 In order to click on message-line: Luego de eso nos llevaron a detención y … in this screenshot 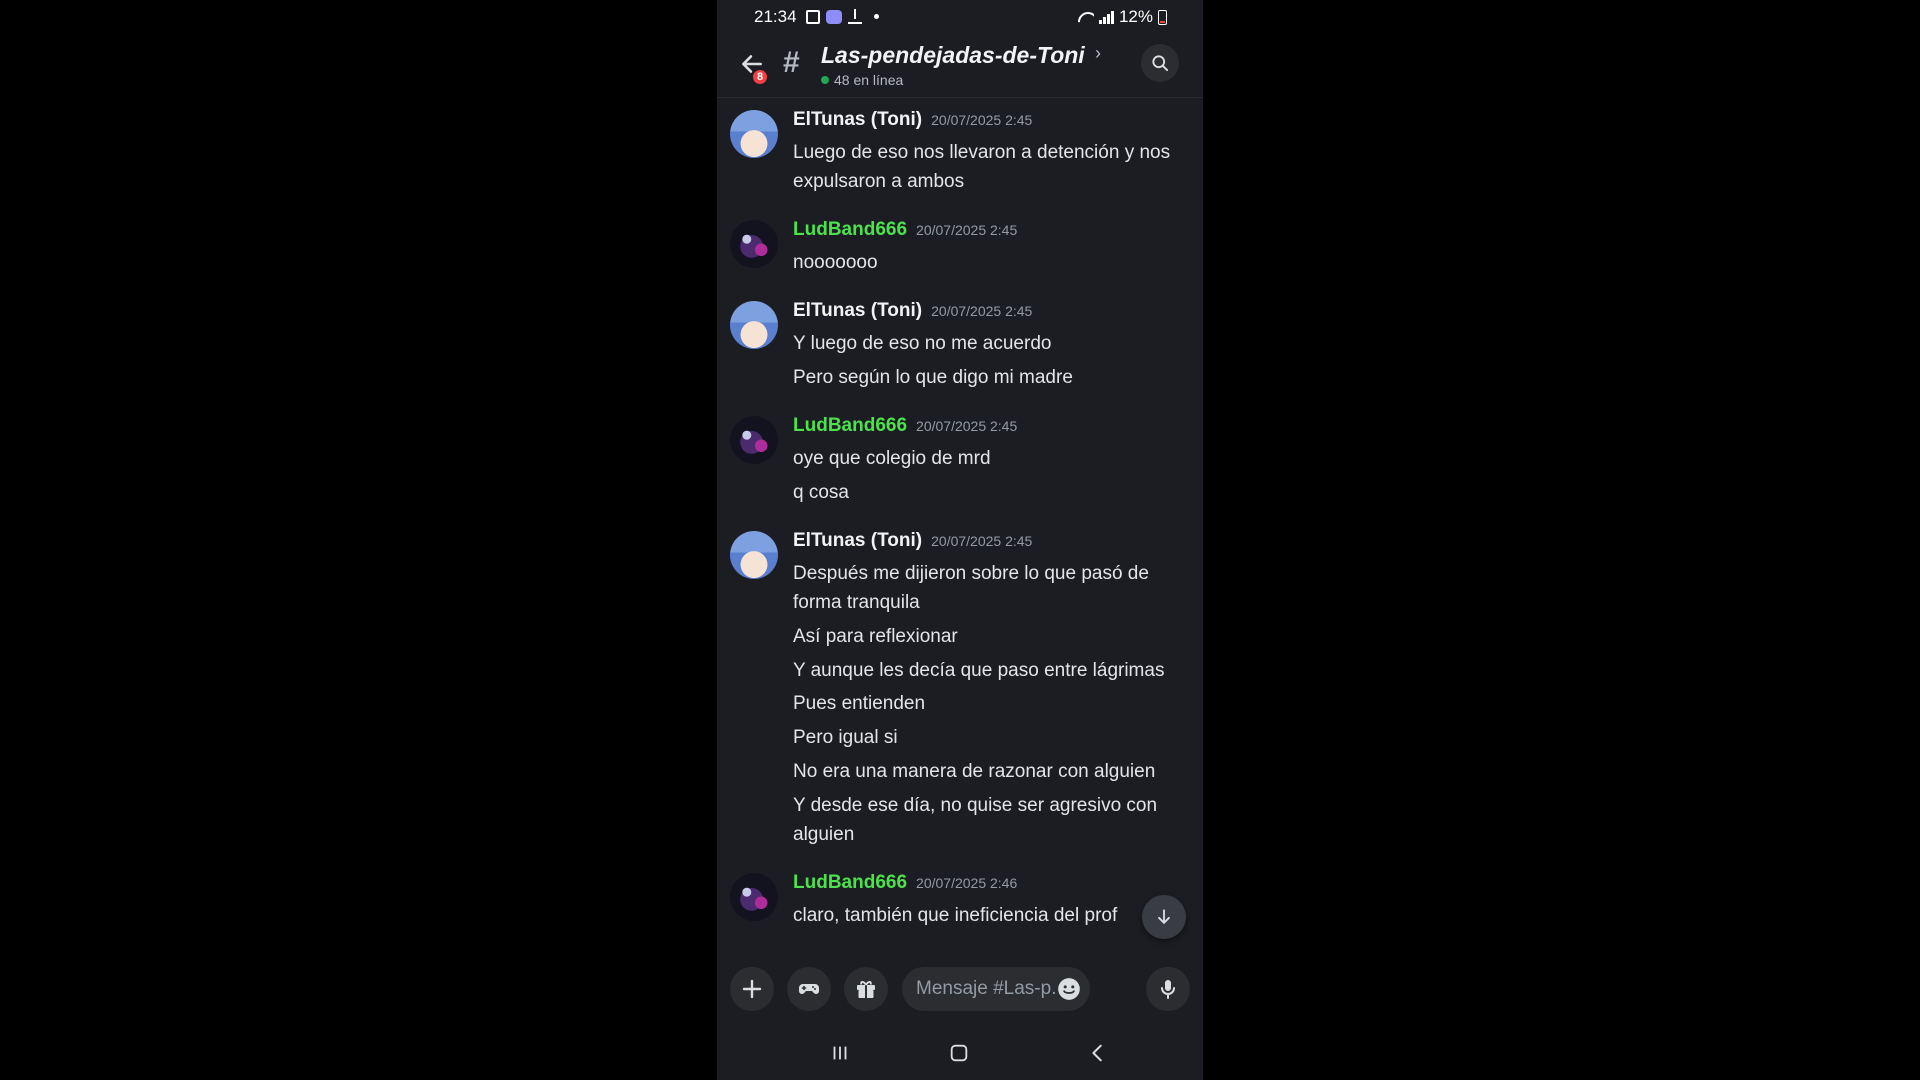, I will do `click(993, 152)`.